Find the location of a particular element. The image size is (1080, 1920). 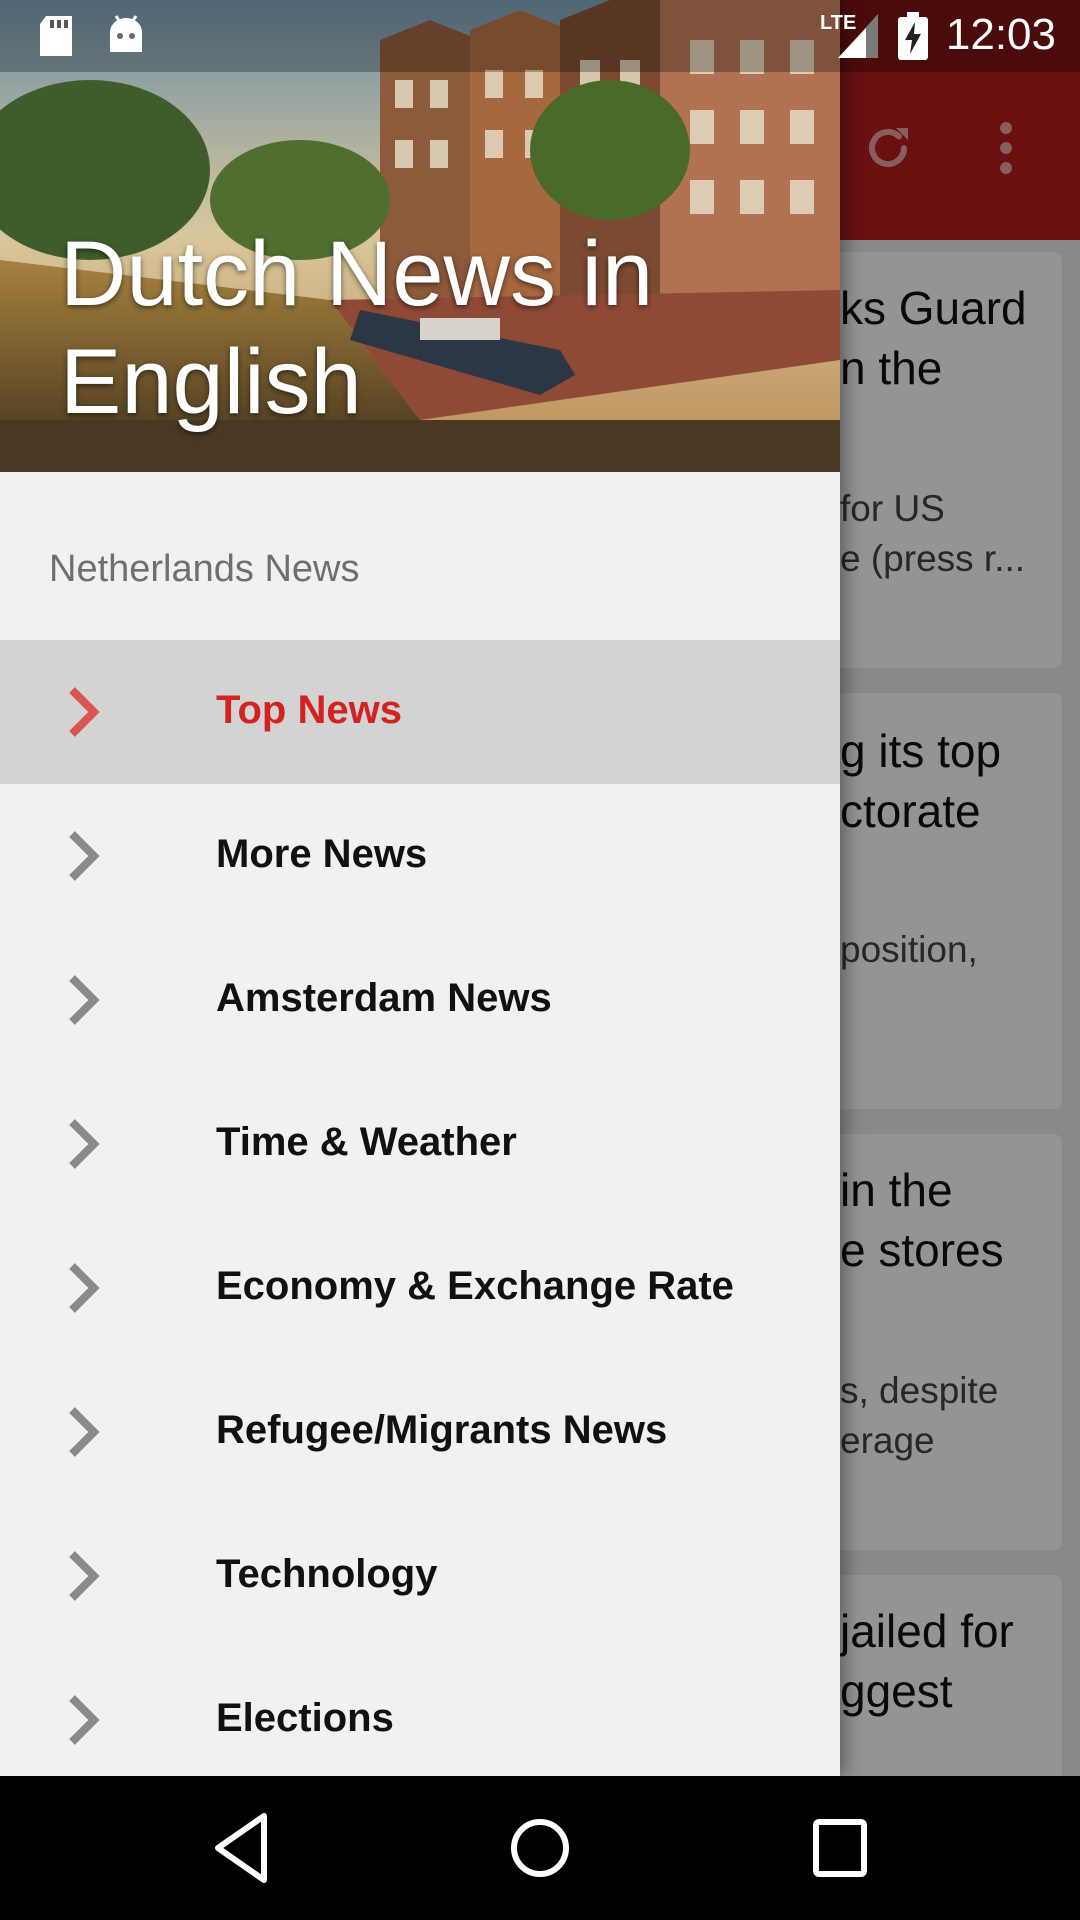

recents-icon is located at coordinates (840, 1850).